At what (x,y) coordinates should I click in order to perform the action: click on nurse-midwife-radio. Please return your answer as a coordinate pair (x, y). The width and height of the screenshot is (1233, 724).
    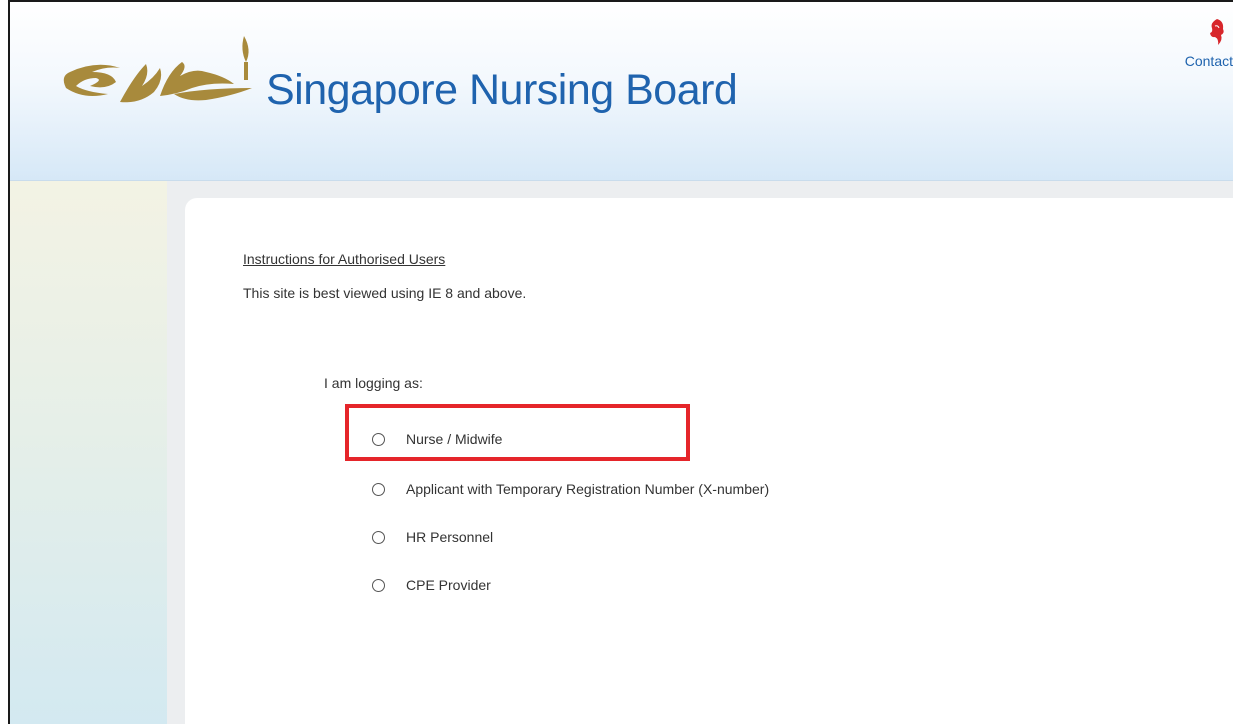
    Looking at the image, I should click on (378, 439).